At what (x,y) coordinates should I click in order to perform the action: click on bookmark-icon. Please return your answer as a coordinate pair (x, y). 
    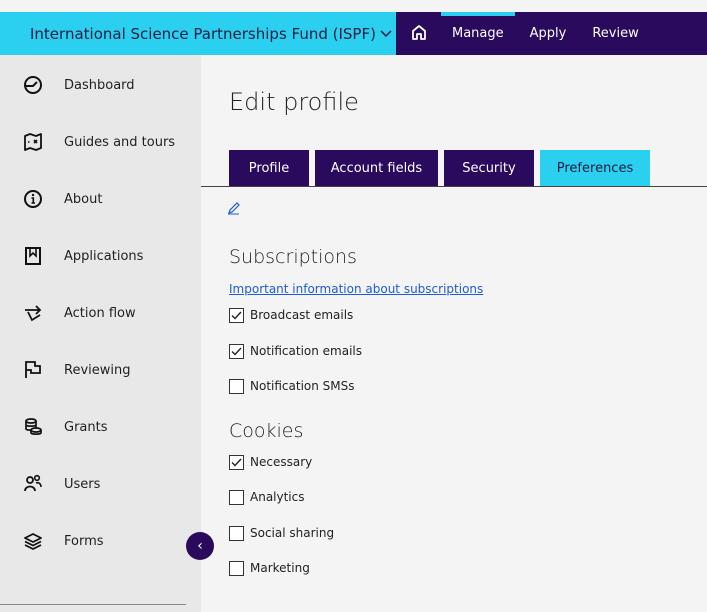
    Looking at the image, I should click on (32, 256).